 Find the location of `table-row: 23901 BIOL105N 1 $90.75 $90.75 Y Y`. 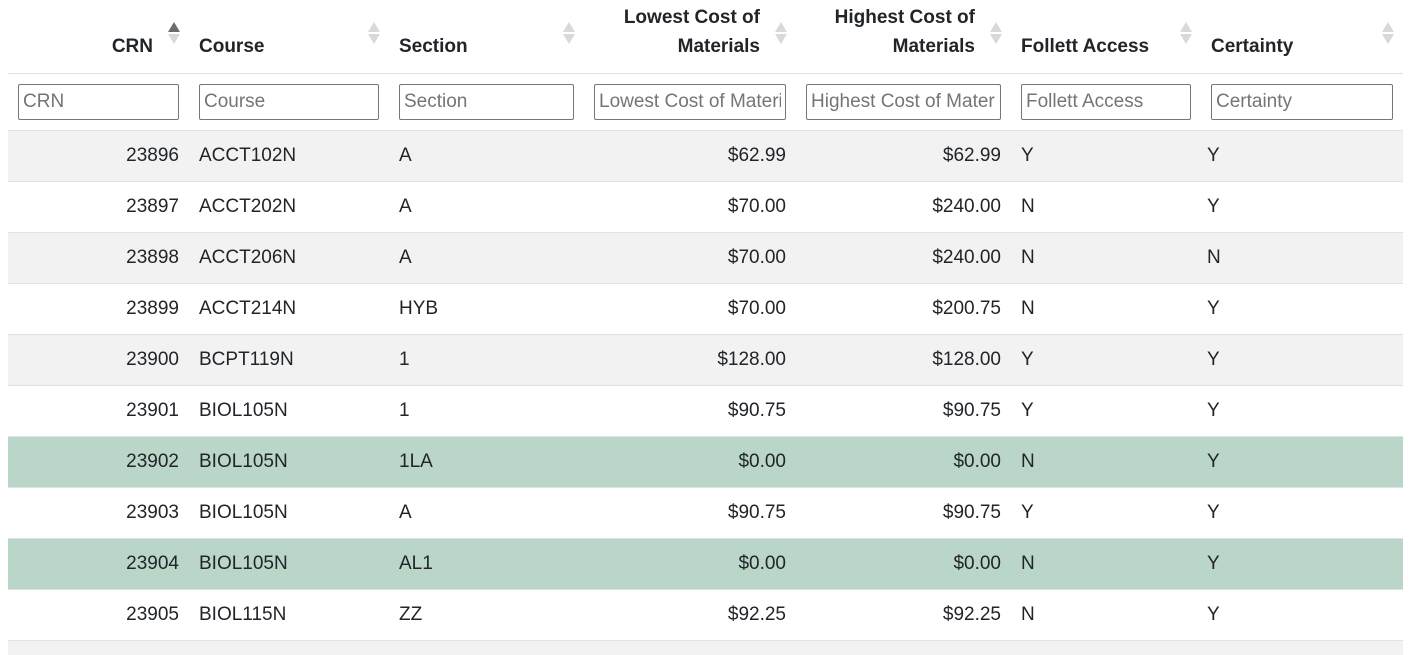

table-row: 23901 BIOL105N 1 $90.75 $90.75 Y Y is located at coordinates (705, 411).